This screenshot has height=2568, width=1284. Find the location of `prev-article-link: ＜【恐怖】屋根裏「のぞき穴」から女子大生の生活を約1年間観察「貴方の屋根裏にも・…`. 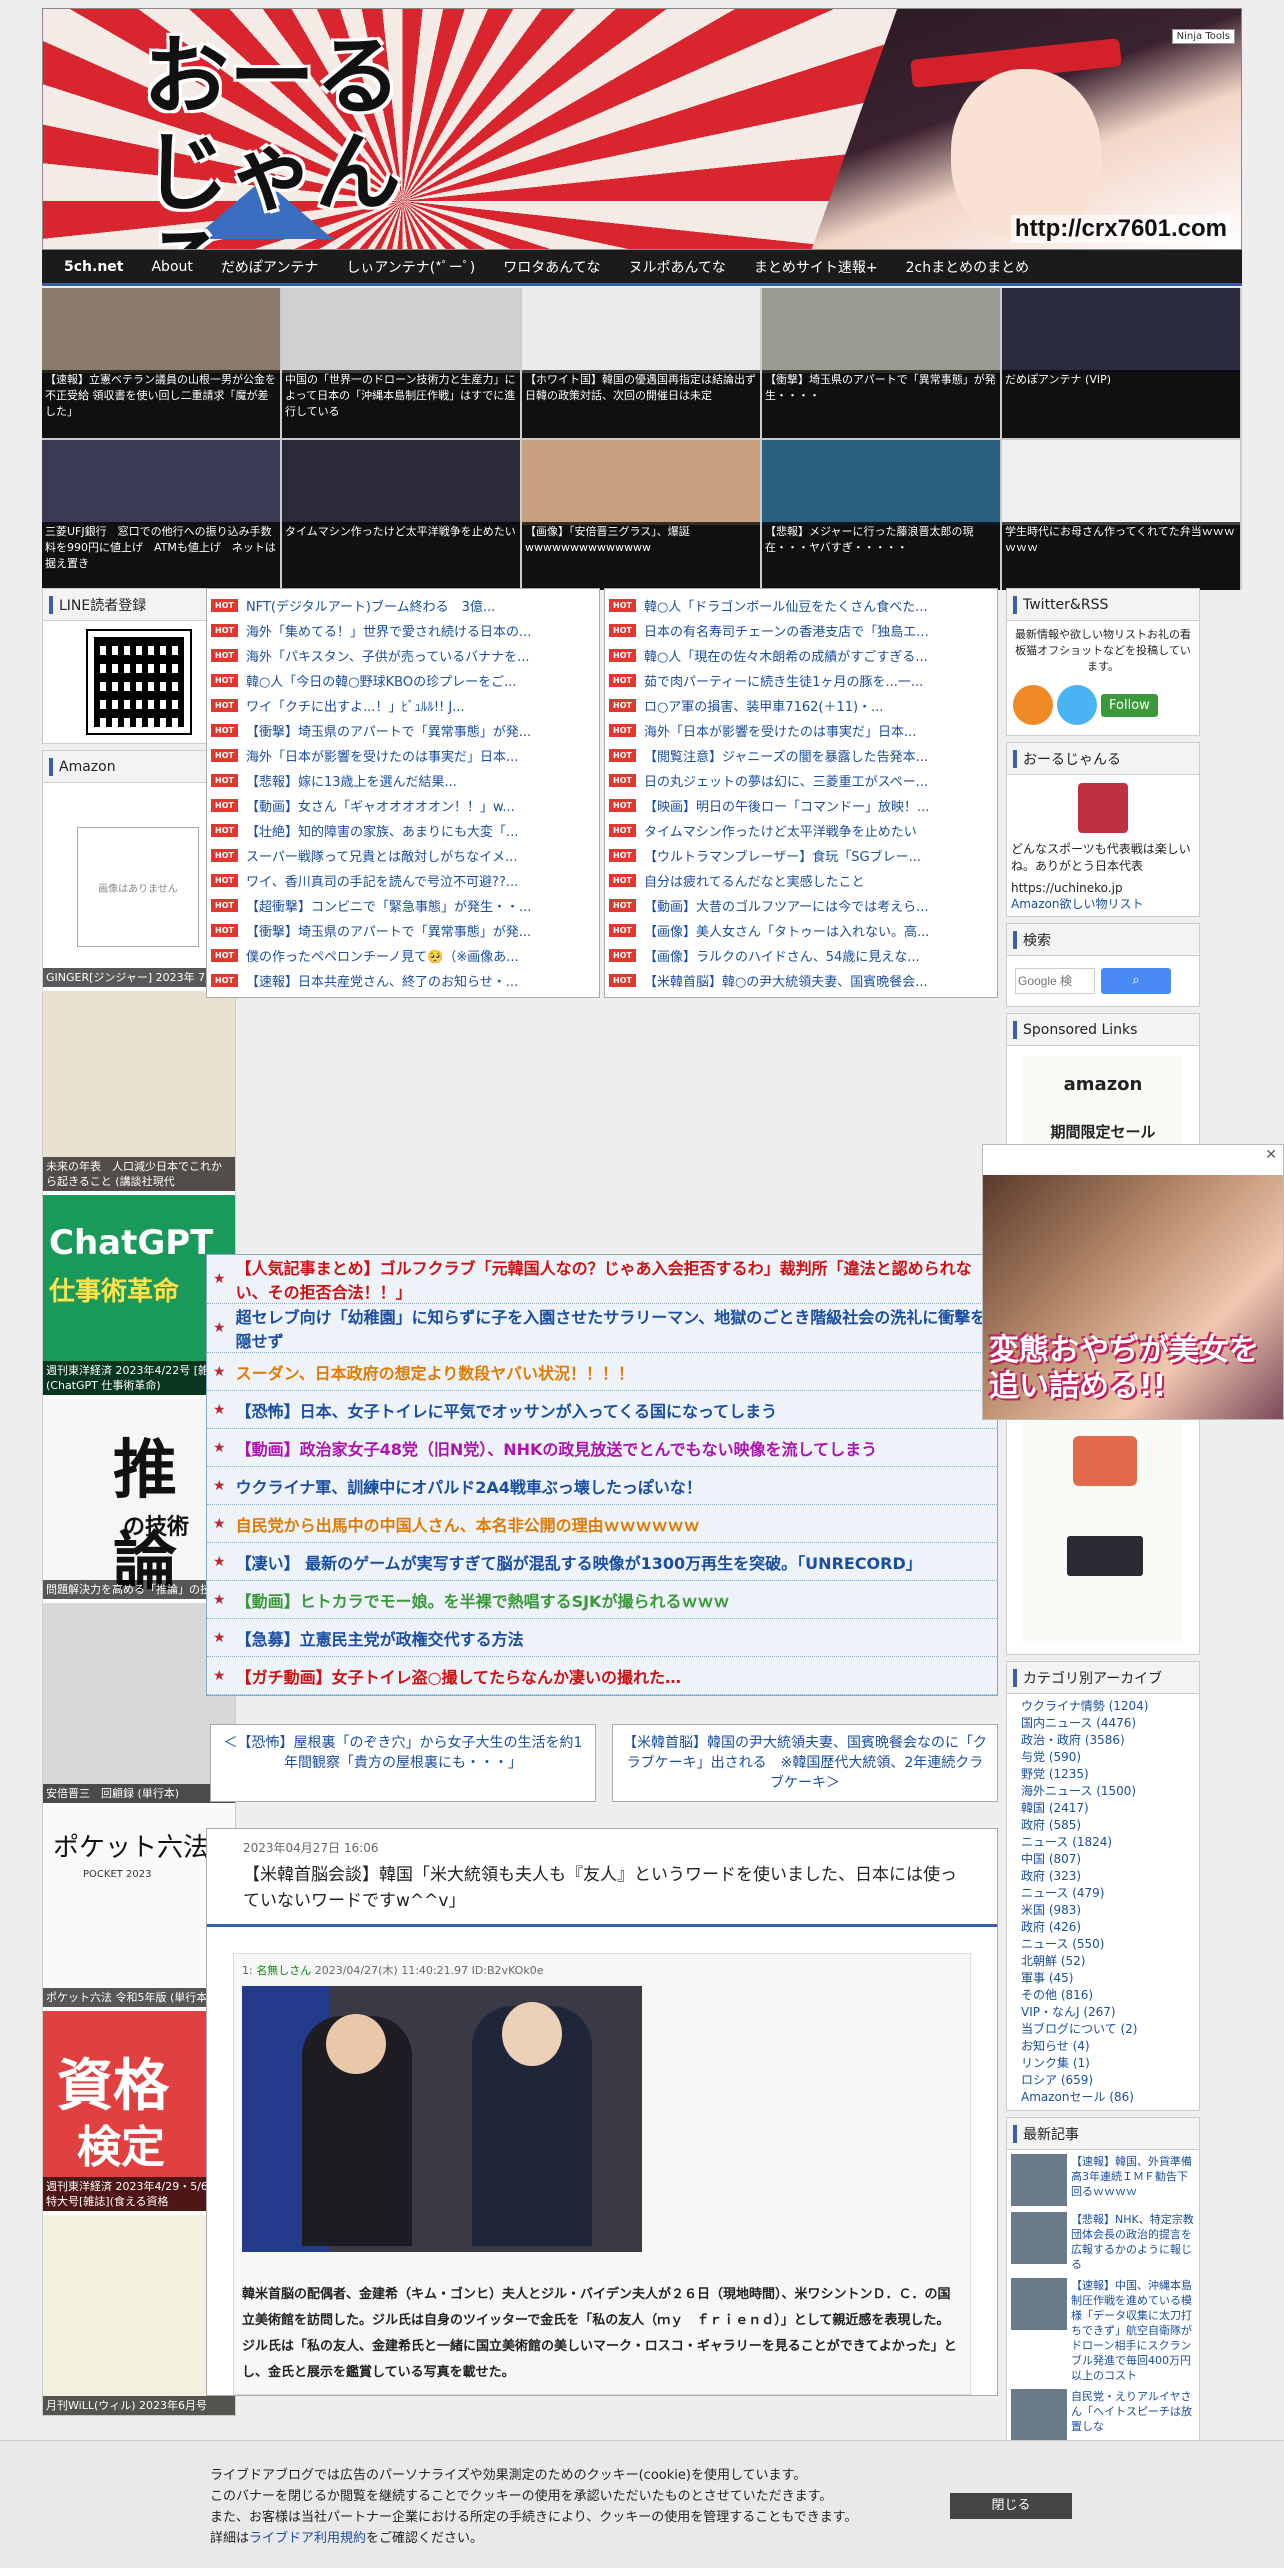

prev-article-link: ＜【恐怖】屋根裏「のぞき穴」から女子大生の生活を約1年間観察「貴方の屋根裏にも・… is located at coordinates (403, 1763).